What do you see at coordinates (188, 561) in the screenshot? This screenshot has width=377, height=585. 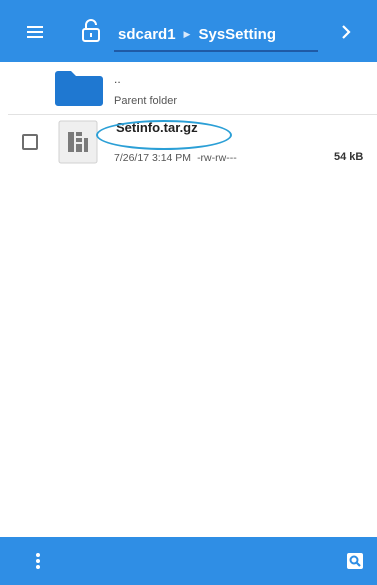 I see `bottom-toolbar` at bounding box center [188, 561].